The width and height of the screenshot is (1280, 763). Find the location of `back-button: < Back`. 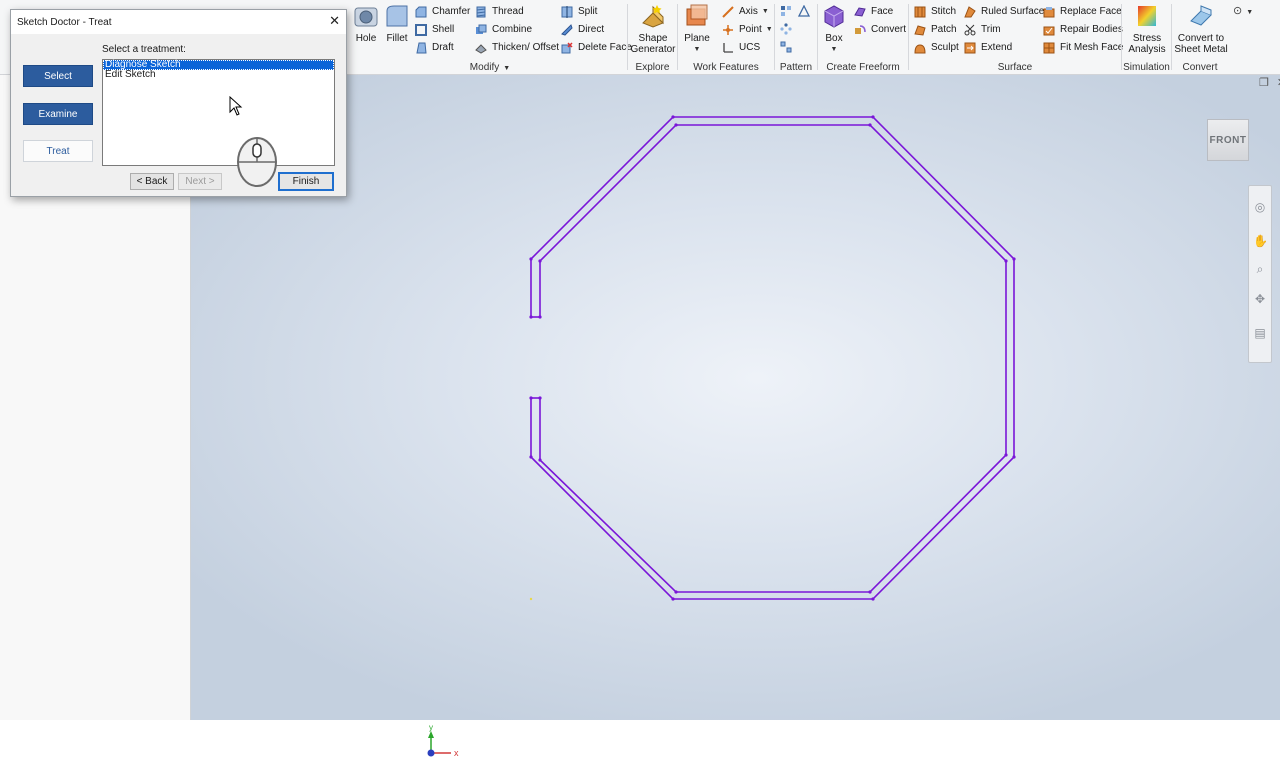

back-button: < Back is located at coordinates (152, 181).